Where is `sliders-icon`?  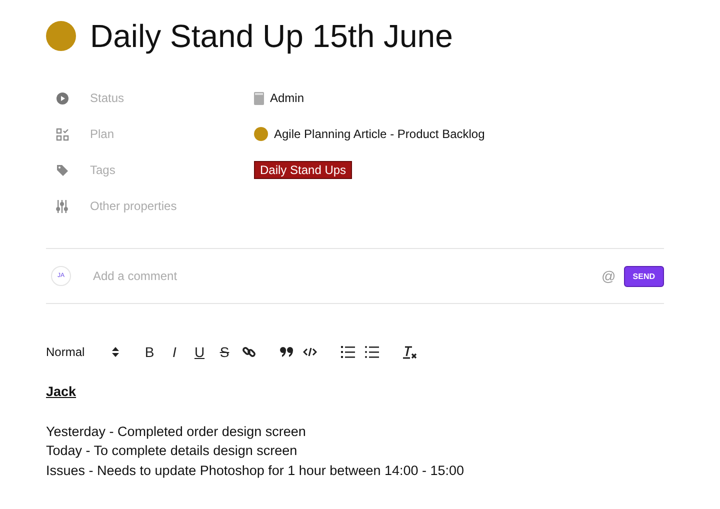 sliders-icon is located at coordinates (62, 206).